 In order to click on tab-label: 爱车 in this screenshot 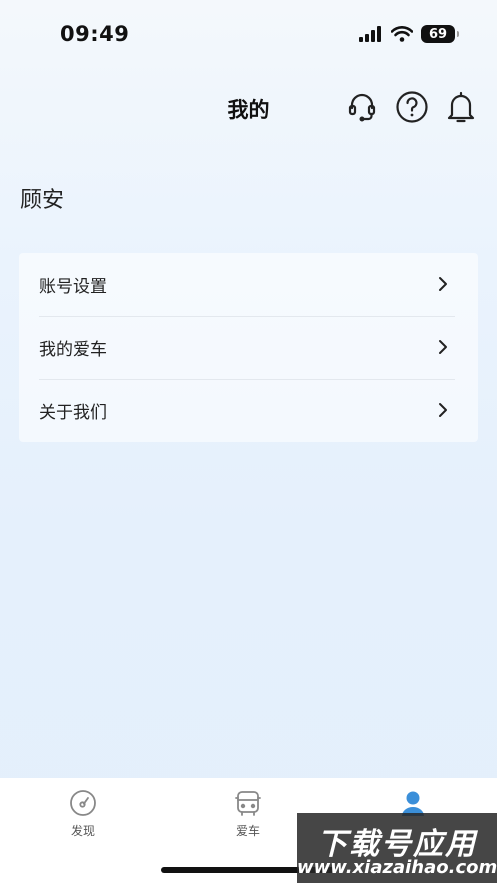, I will do `click(247, 831)`.